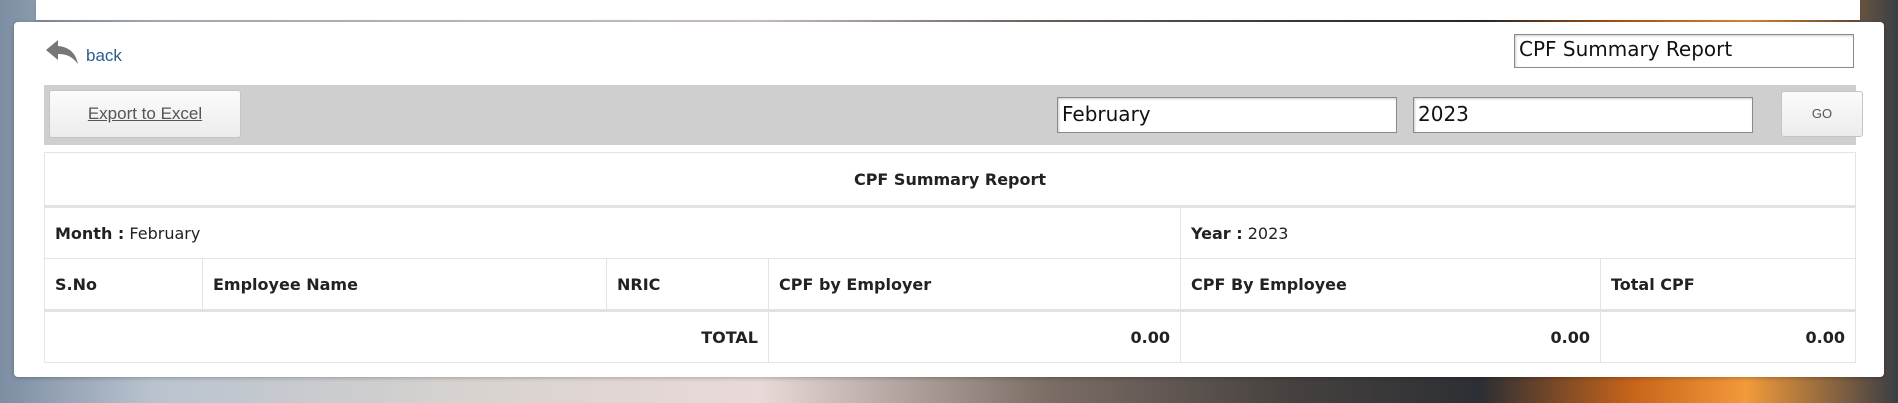 The width and height of the screenshot is (1898, 403). Describe the element at coordinates (165, 233) in the screenshot. I see `month-value: February` at that location.